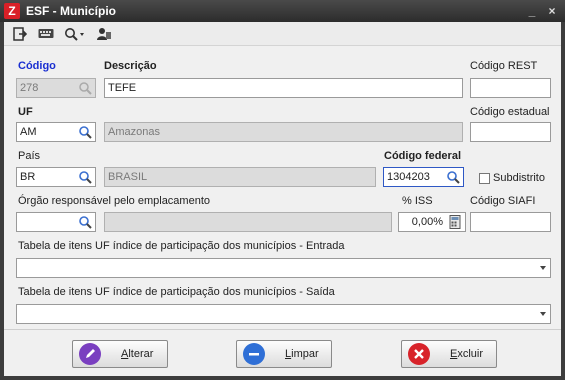 Image resolution: width=565 pixels, height=380 pixels. What do you see at coordinates (114, 201) in the screenshot?
I see `orgao-label: Órgão responsável pelo emplacamento` at bounding box center [114, 201].